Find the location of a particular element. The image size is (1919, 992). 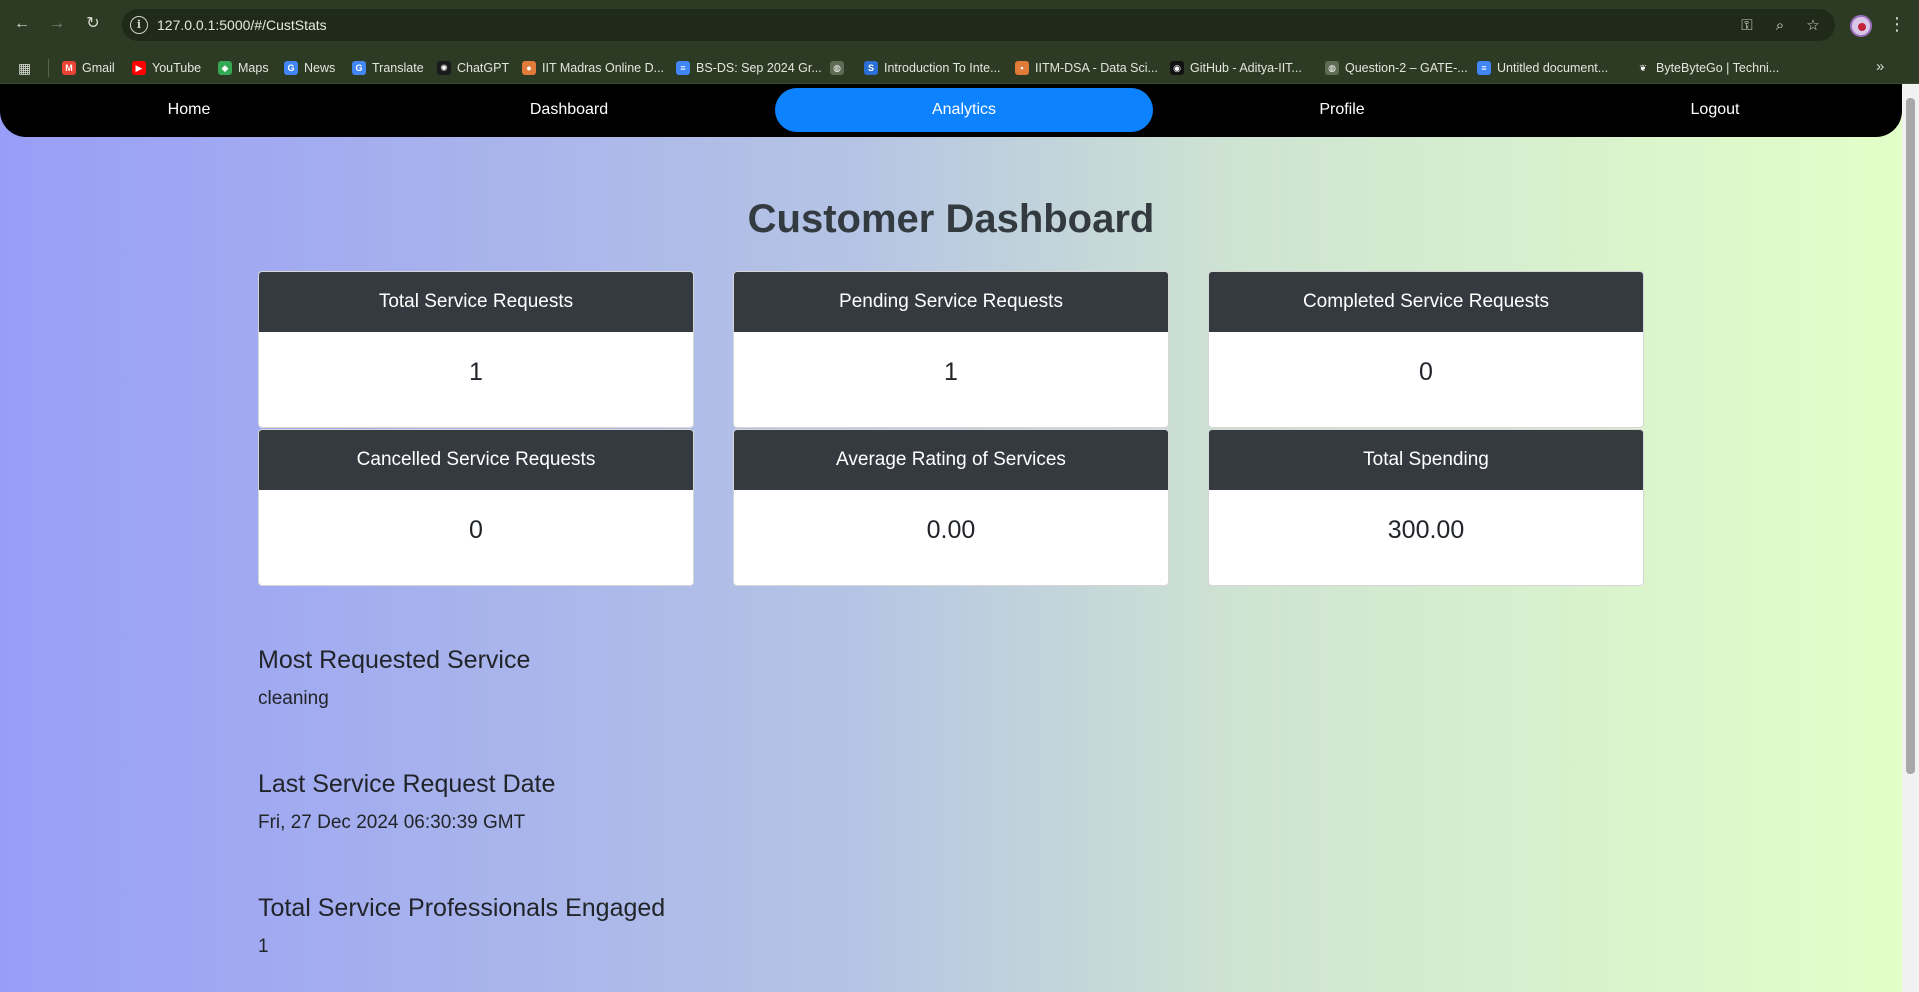

bookmark-item: ◆ Maps is located at coordinates (243, 68).